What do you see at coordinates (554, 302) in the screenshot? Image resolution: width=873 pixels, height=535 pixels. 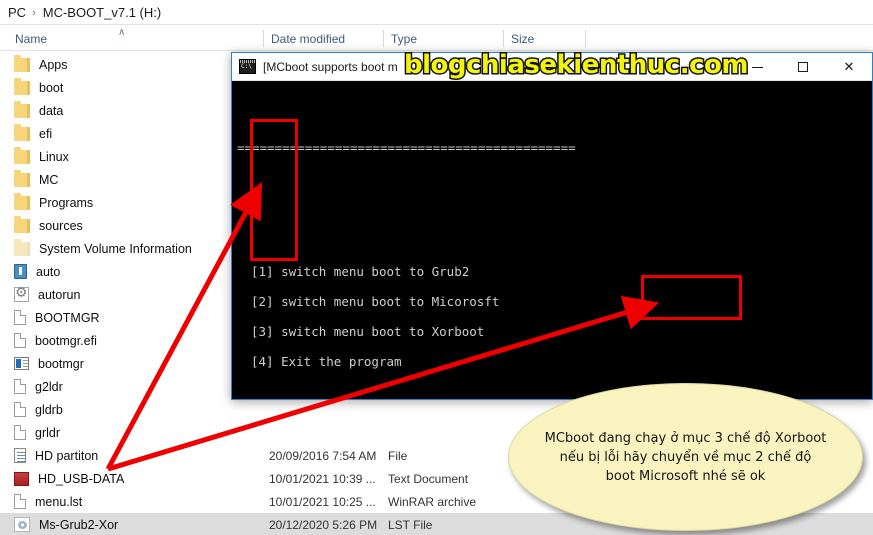 I see `console-menu-item: [2] switch menu boot to Micorosft` at bounding box center [554, 302].